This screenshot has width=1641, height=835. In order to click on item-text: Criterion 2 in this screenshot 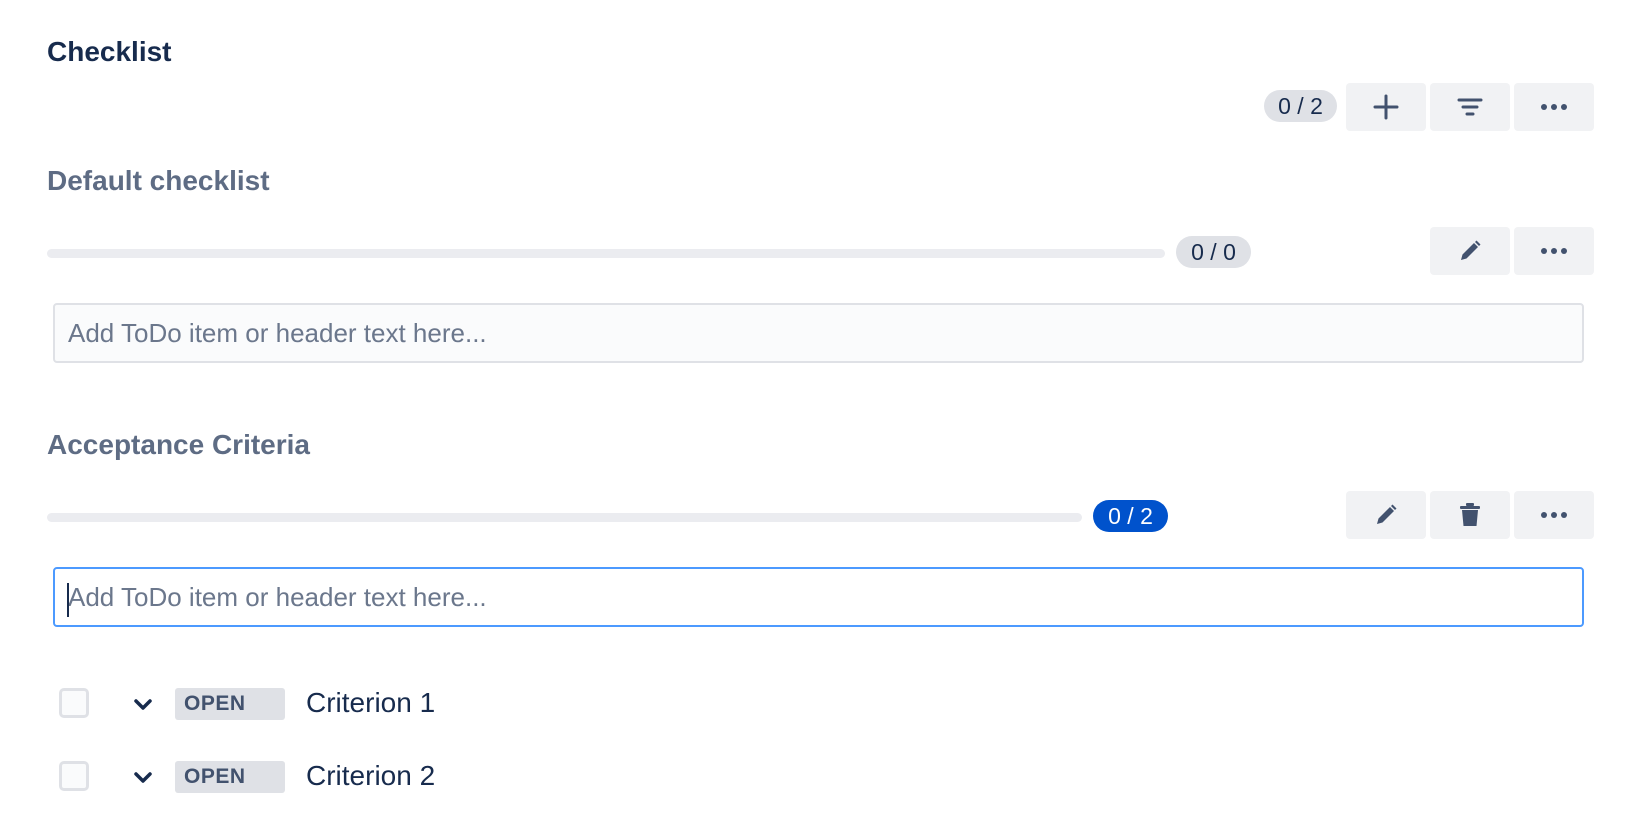, I will do `click(370, 776)`.